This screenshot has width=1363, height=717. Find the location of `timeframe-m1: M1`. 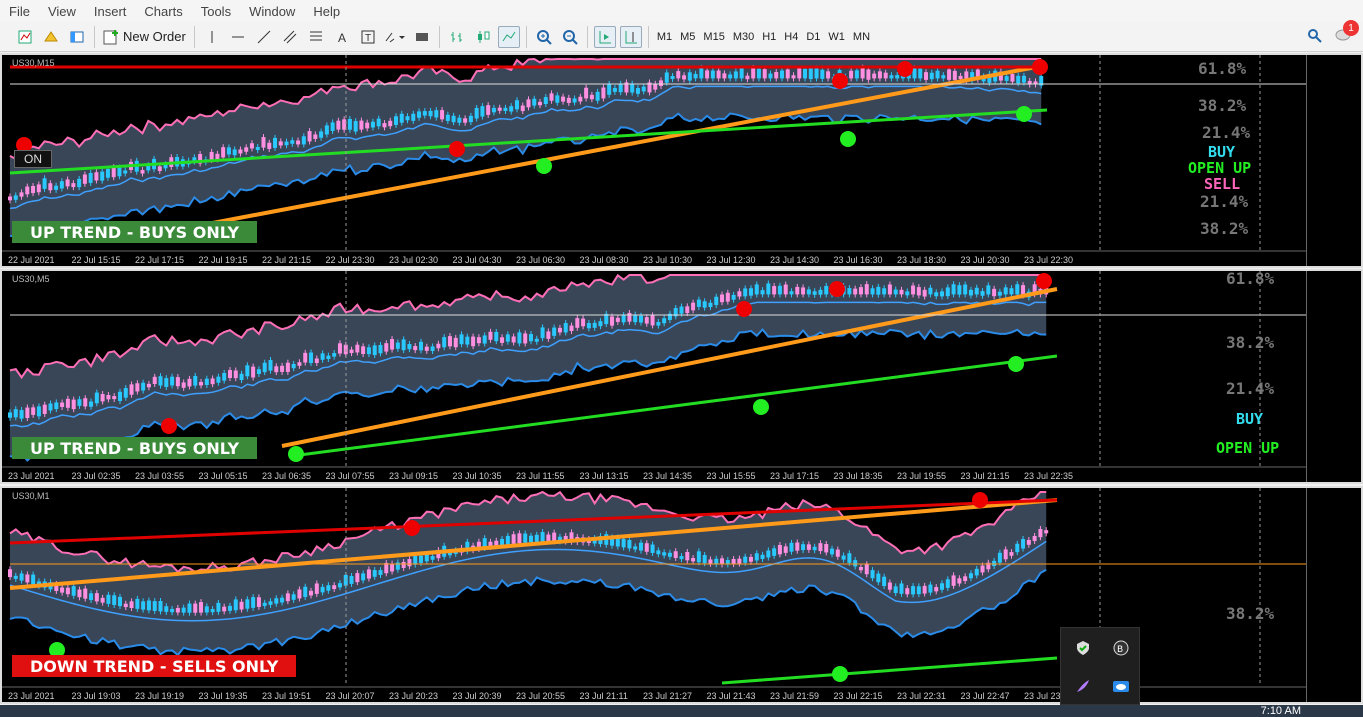

timeframe-m1: M1 is located at coordinates (664, 37).